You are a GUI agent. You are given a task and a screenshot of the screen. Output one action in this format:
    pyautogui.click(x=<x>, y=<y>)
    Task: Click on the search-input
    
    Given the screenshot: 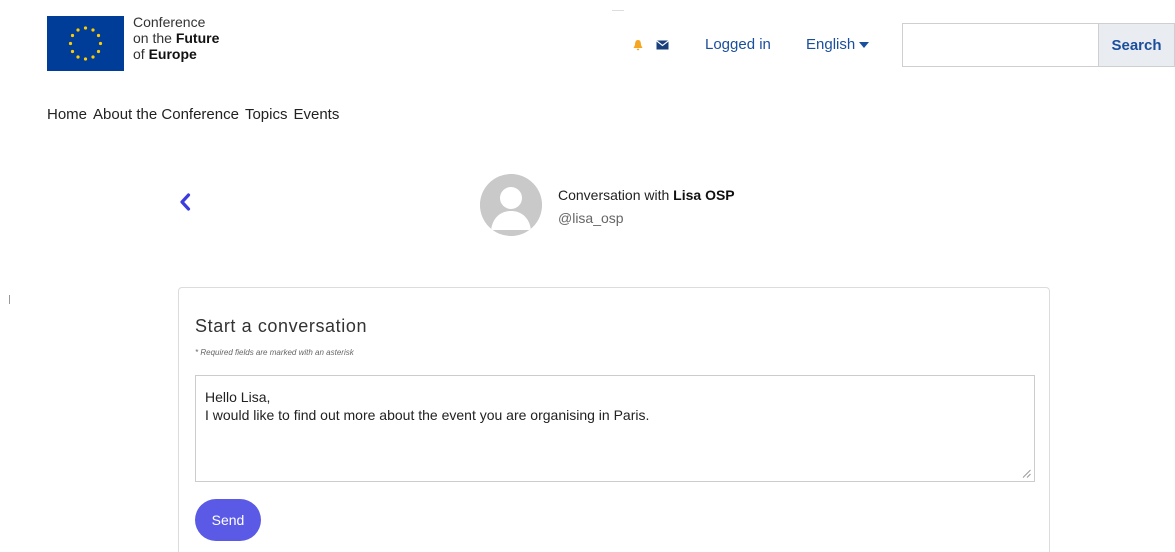 What is the action you would take?
    pyautogui.click(x=1000, y=45)
    